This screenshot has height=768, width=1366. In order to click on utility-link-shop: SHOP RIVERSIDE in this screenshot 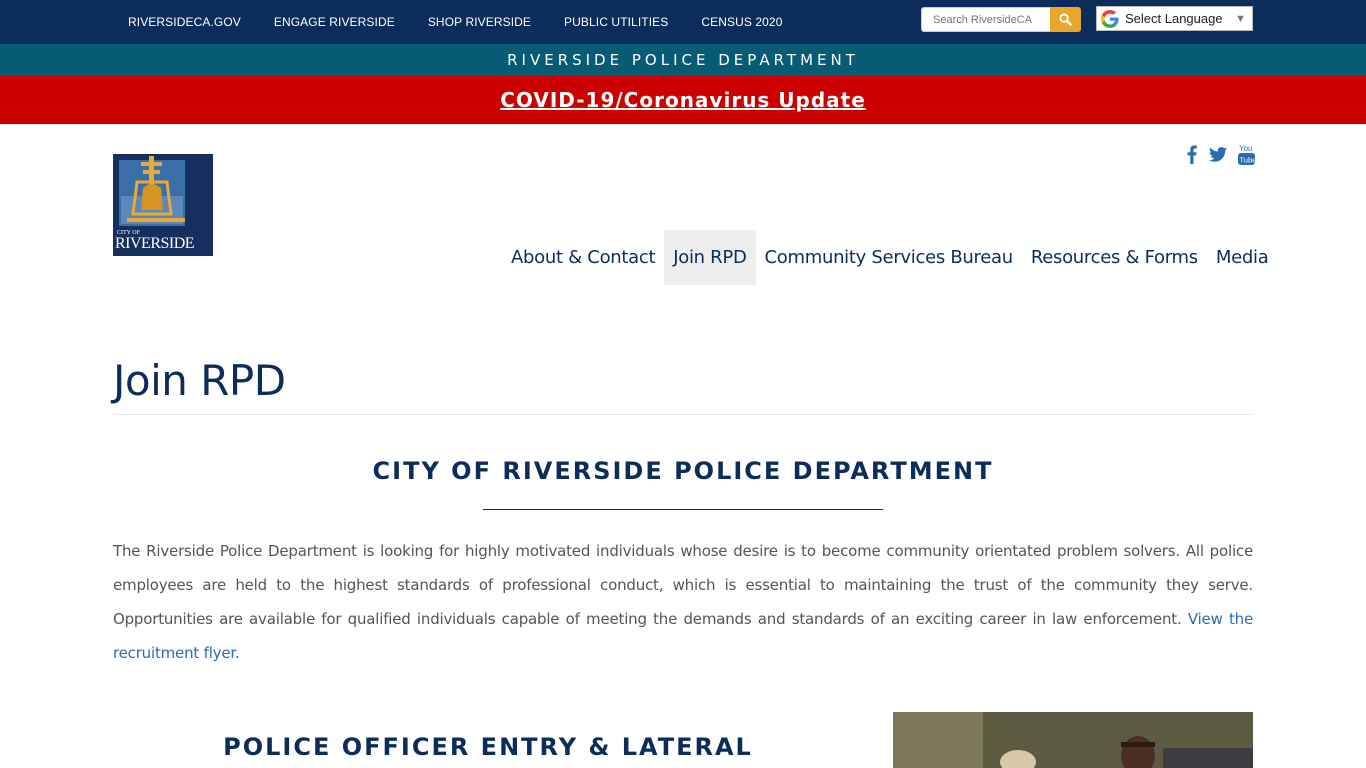, I will do `click(479, 22)`.